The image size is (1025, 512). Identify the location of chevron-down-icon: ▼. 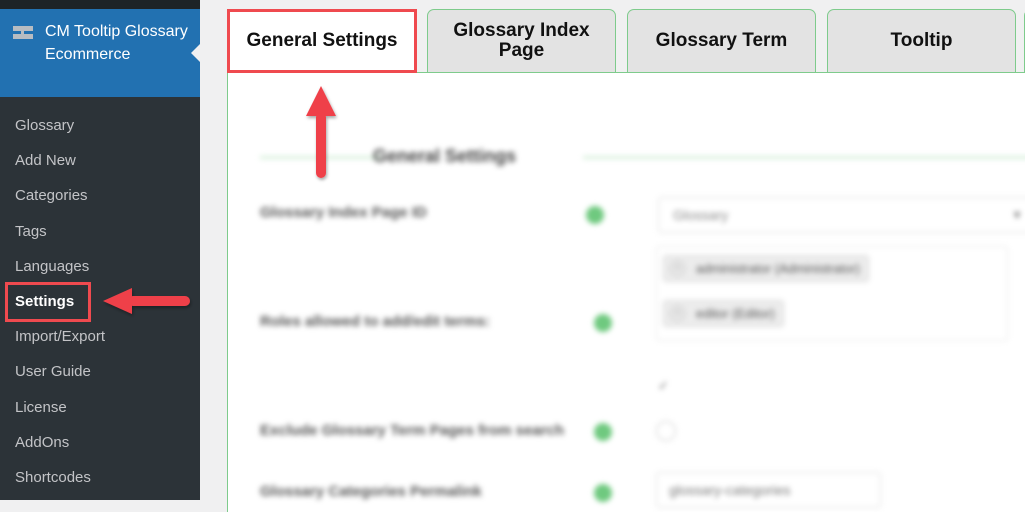
(1017, 215).